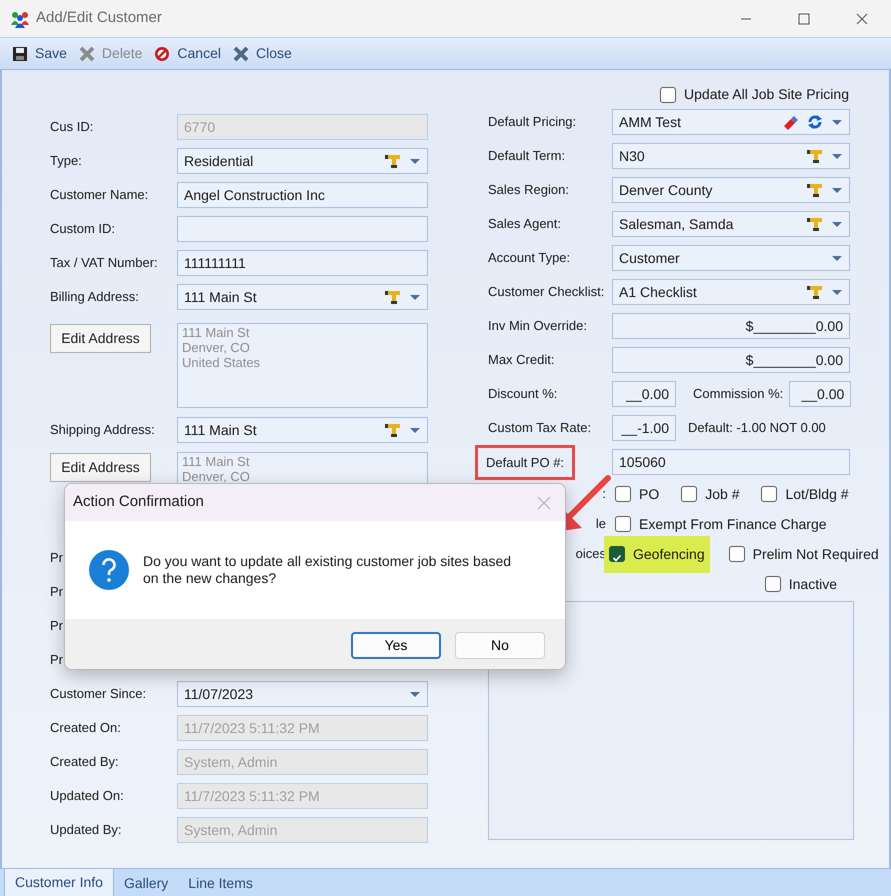 The height and width of the screenshot is (896, 891). I want to click on field-label: Tax / VAT Number:, so click(104, 262).